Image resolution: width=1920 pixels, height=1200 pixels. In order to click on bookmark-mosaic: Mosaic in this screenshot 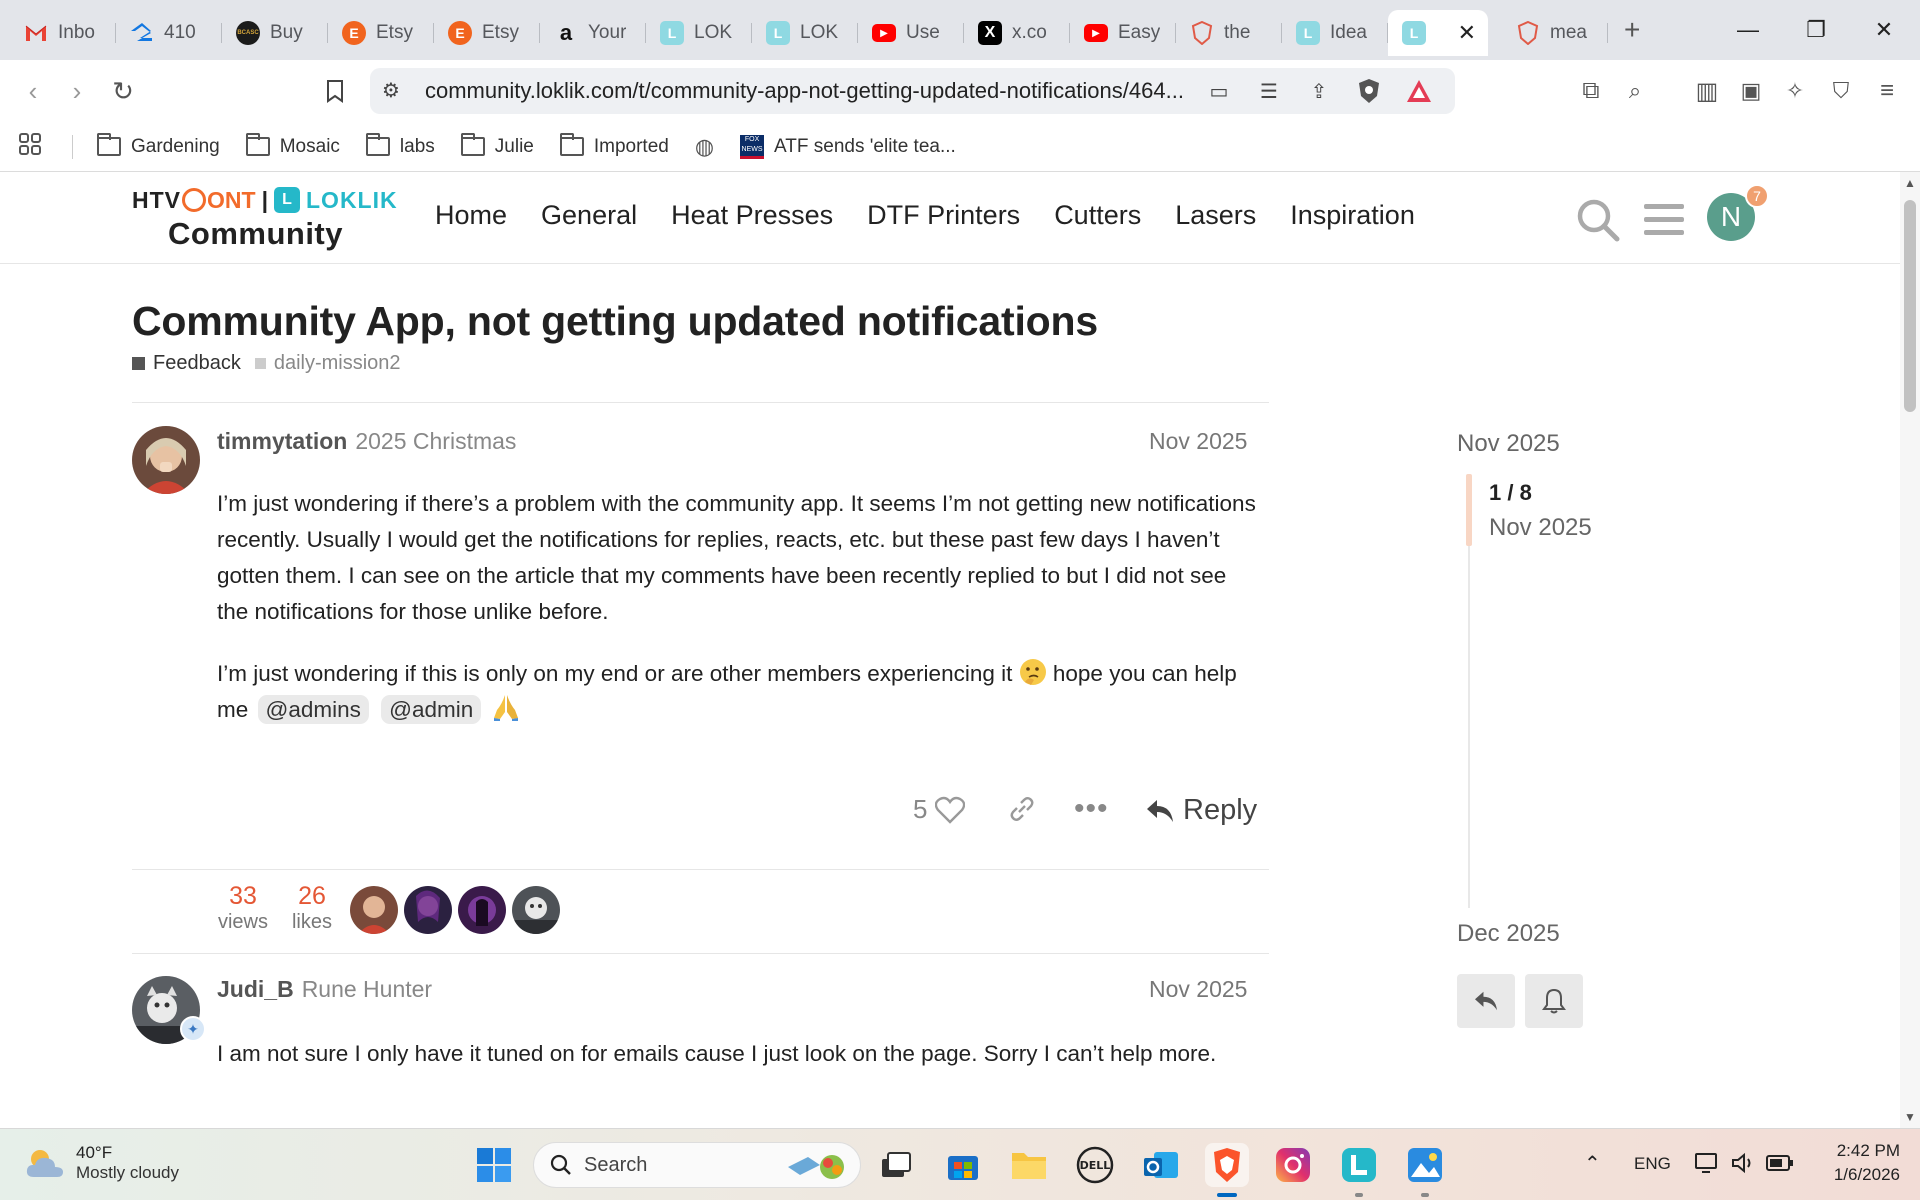, I will do `click(292, 145)`.